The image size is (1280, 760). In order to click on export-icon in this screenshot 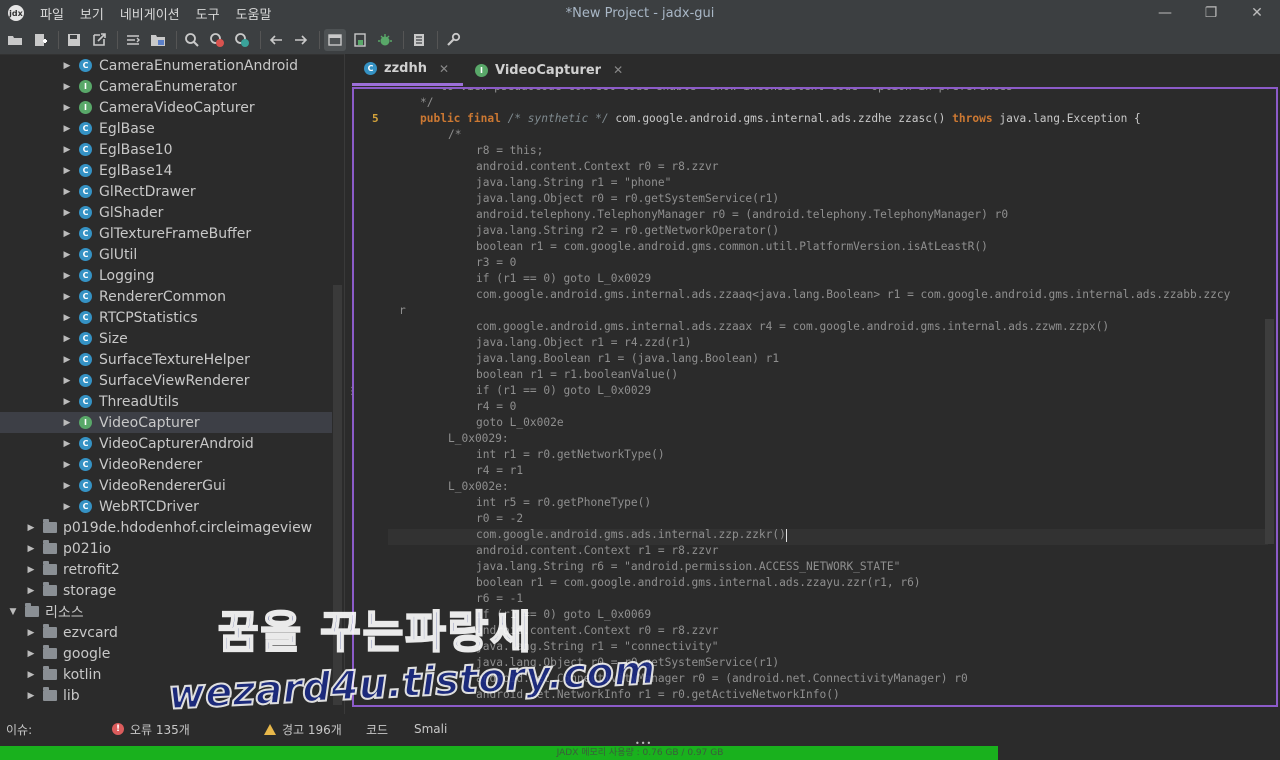, I will do `click(99, 40)`.